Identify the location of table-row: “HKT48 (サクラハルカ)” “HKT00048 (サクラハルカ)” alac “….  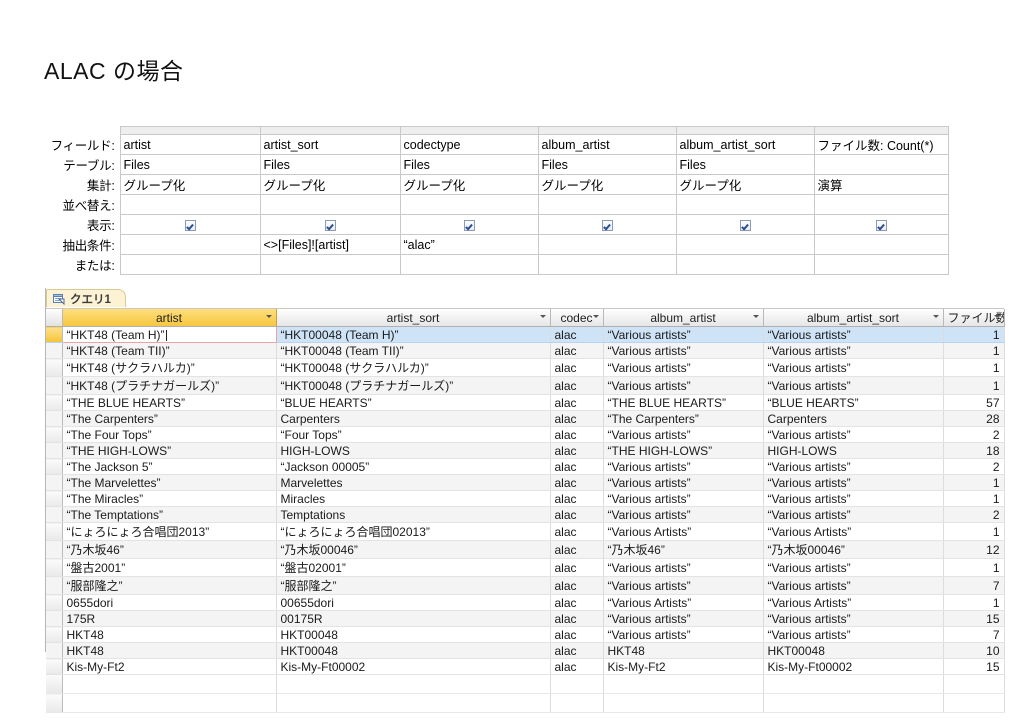
(525, 367).